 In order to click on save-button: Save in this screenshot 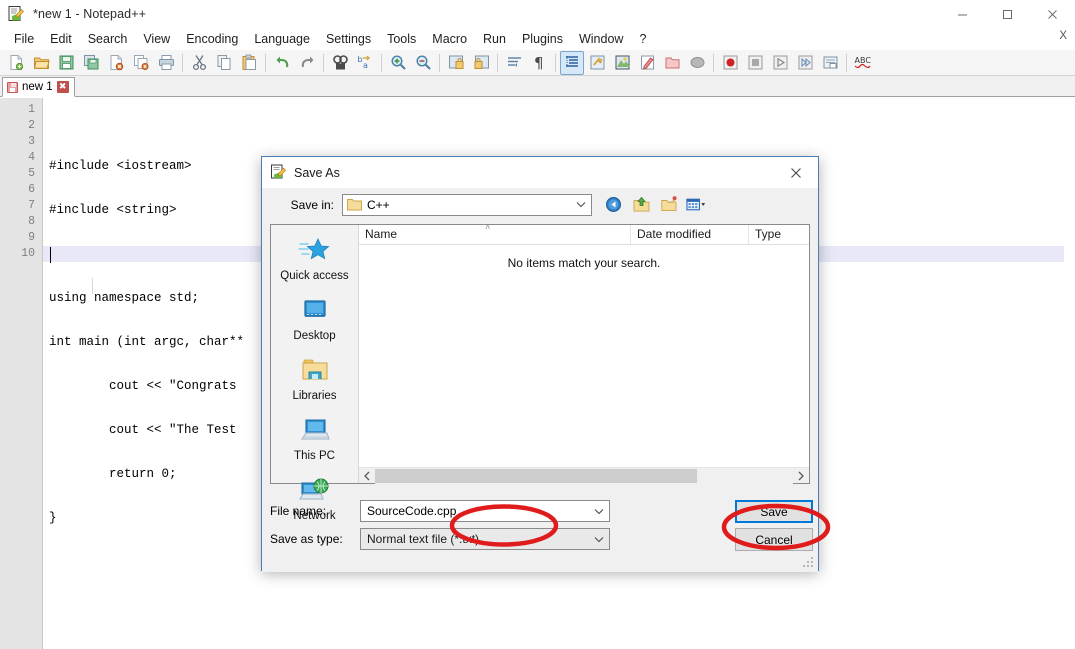, I will do `click(774, 511)`.